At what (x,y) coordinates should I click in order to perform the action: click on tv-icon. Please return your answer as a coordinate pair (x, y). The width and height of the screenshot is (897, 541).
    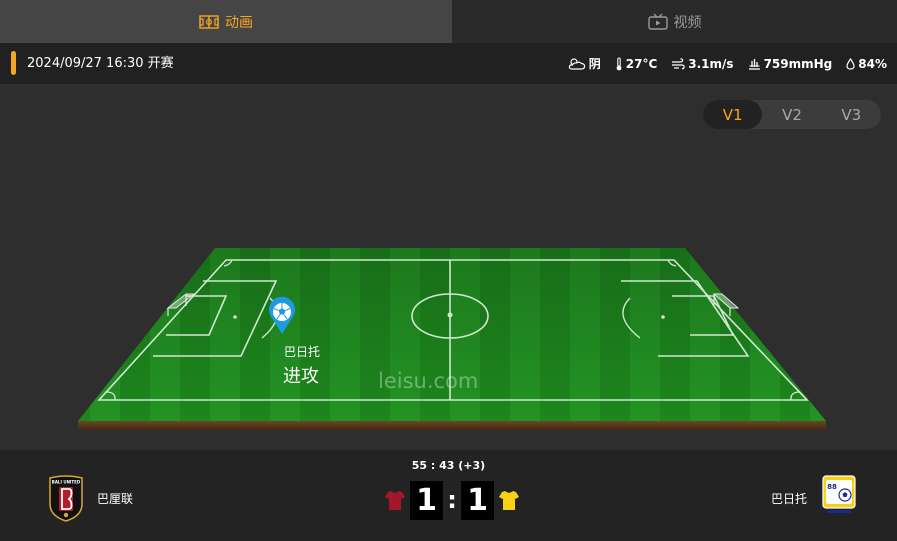
    Looking at the image, I should click on (657, 21).